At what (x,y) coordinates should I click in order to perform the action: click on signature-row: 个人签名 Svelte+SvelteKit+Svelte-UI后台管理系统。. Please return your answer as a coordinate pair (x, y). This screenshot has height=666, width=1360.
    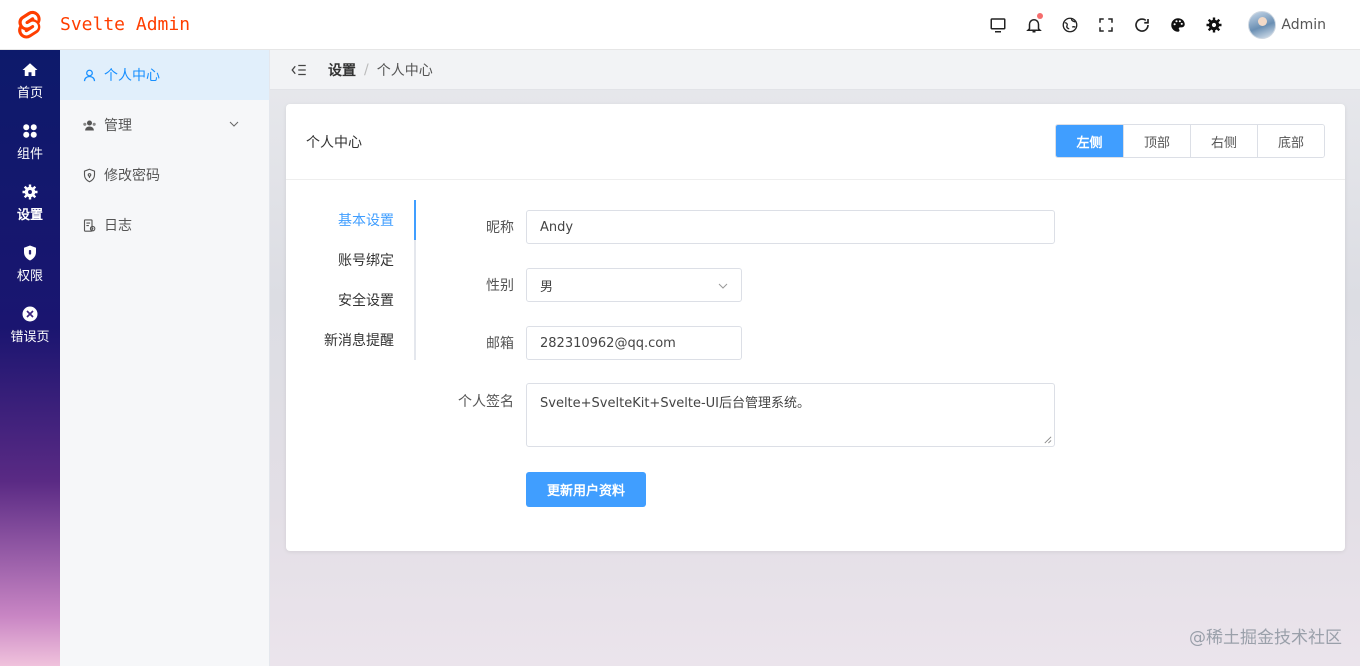
    Looking at the image, I should click on (750, 415).